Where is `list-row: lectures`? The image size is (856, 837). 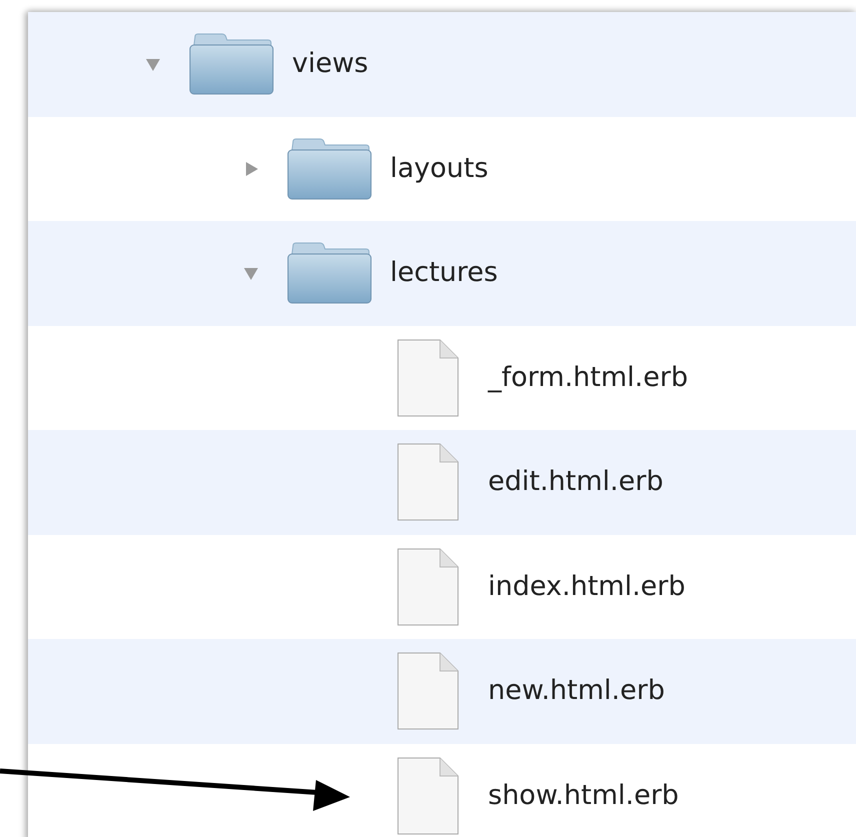
list-row: lectures is located at coordinates (442, 273).